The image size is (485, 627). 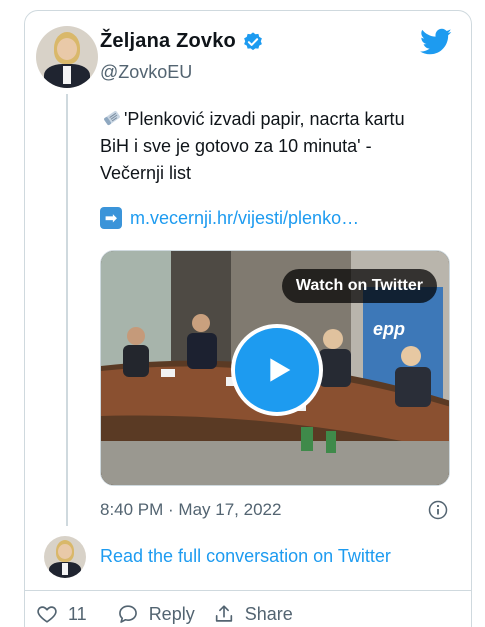 I want to click on epp-logo-text: epp, so click(x=389, y=329).